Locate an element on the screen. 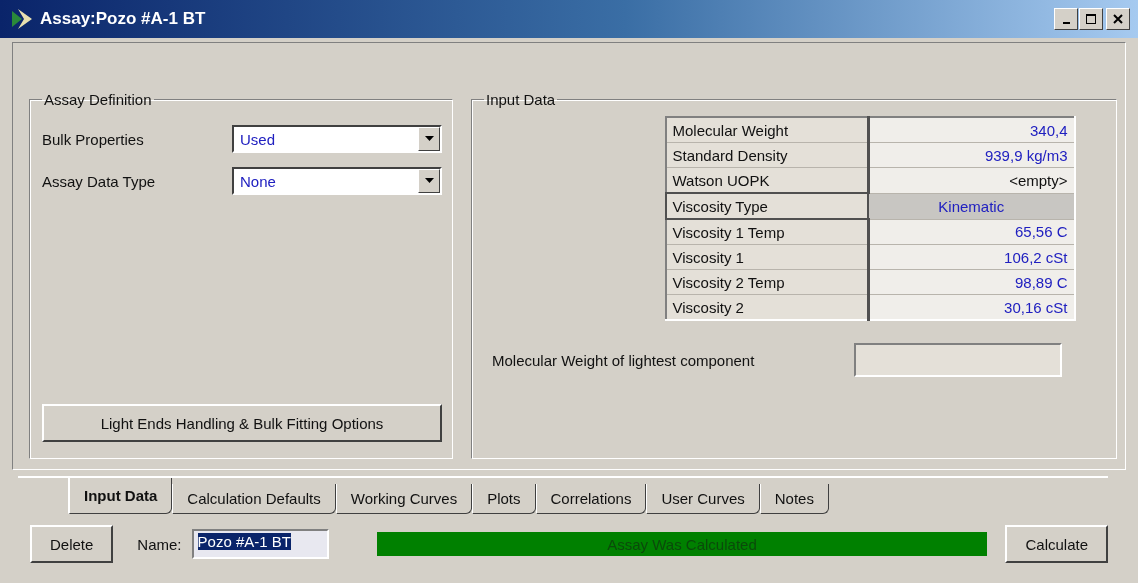 The height and width of the screenshot is (583, 1138). property-label: Molecular Weight is located at coordinates (766, 130).